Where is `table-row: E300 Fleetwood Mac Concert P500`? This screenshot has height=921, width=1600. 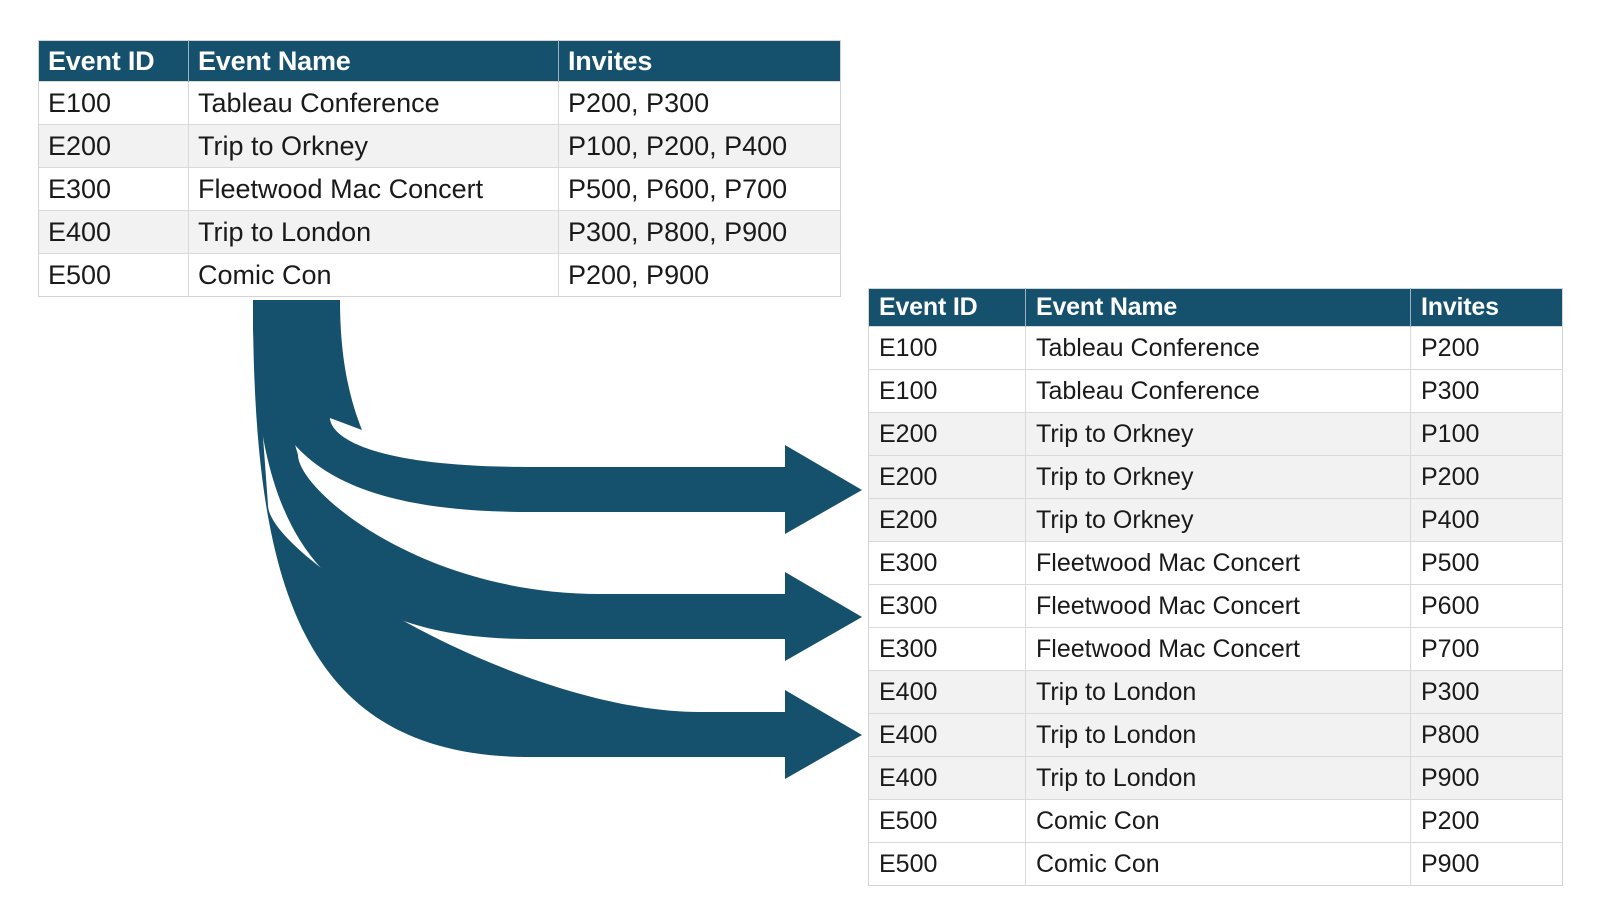 table-row: E300 Fleetwood Mac Concert P500 is located at coordinates (1215, 563).